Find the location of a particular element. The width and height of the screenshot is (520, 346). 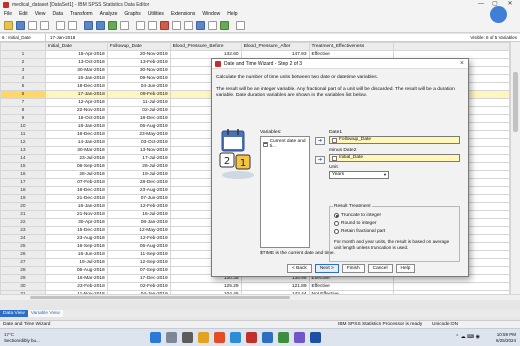

spelling-icon is located at coordinates (224, 25).